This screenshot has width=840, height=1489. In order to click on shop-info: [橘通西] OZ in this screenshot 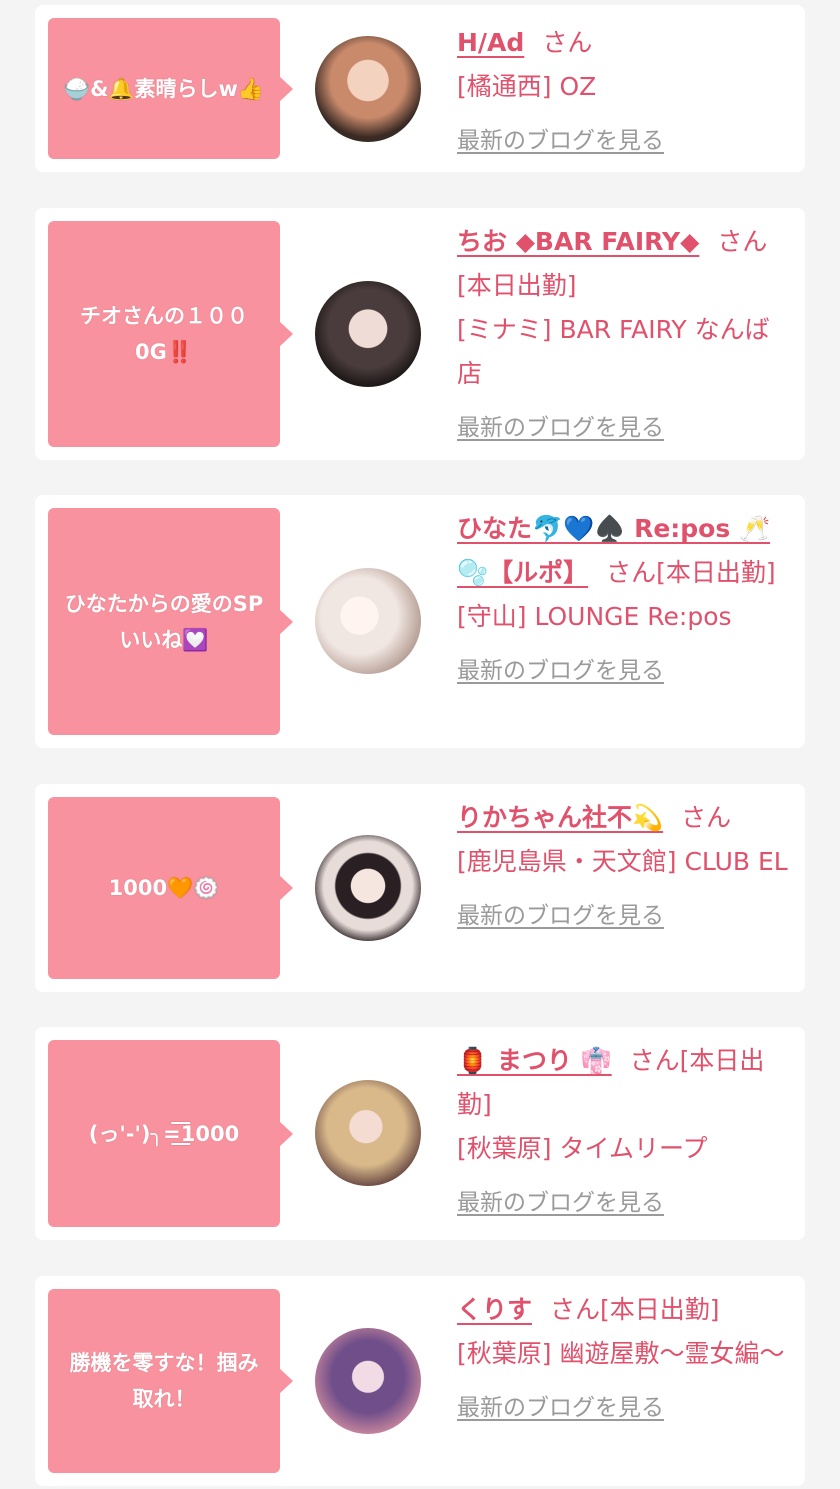, I will do `click(527, 86)`.